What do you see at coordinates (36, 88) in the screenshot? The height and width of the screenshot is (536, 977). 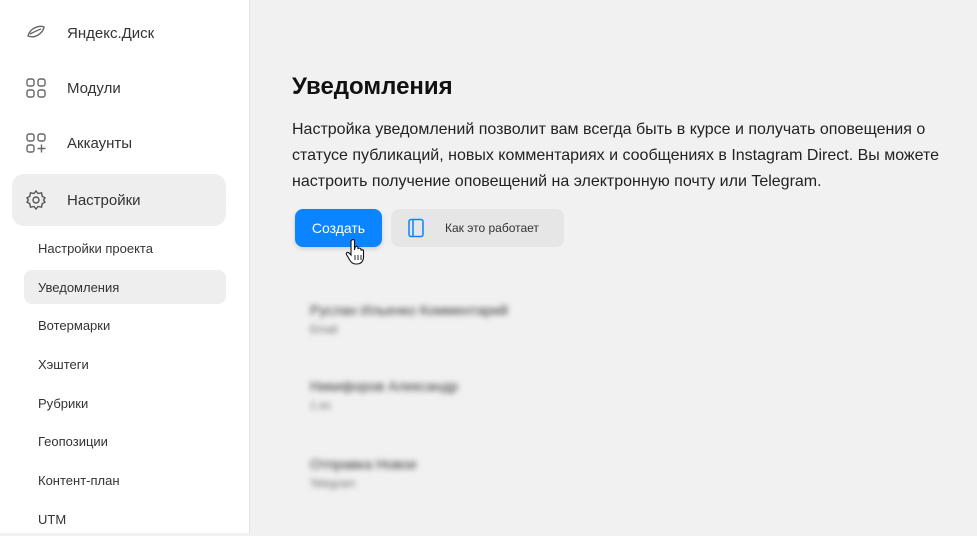 I see `modules-icon` at bounding box center [36, 88].